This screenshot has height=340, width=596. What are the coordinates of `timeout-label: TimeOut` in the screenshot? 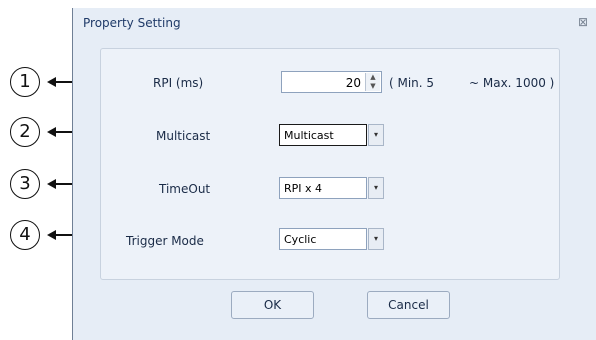 It's located at (185, 189).